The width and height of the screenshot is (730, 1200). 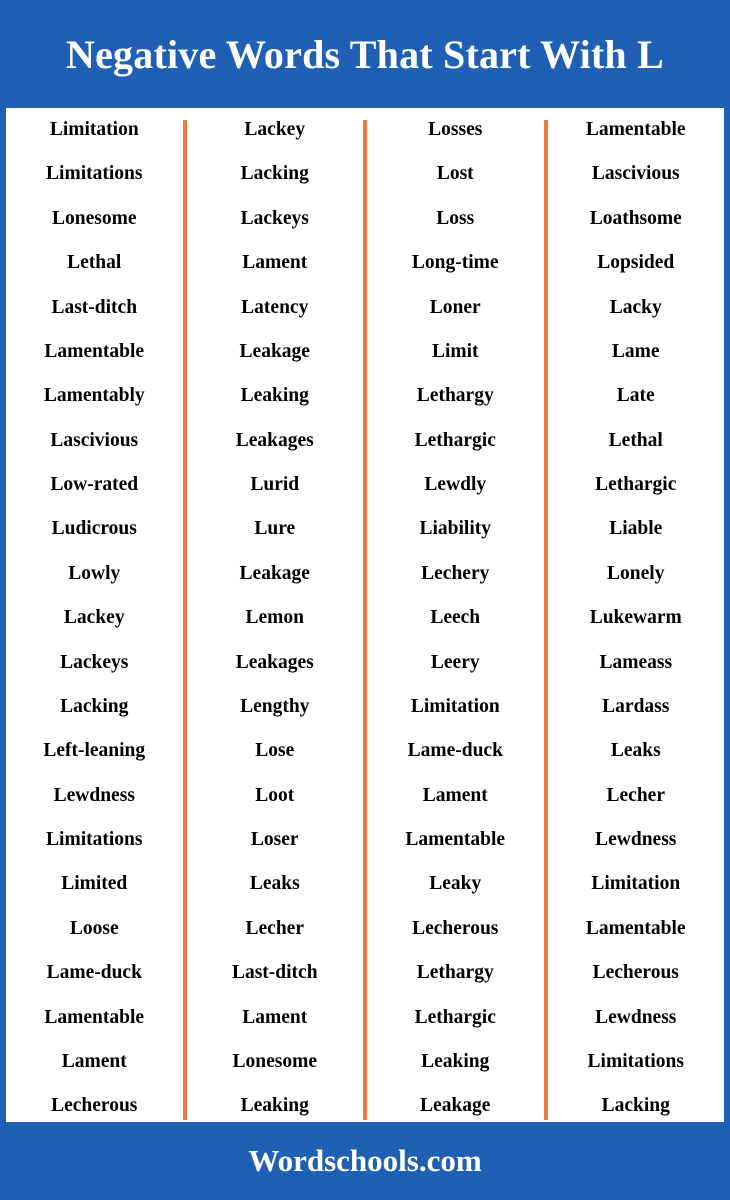 I want to click on word-item: Loathsome, so click(x=635, y=218).